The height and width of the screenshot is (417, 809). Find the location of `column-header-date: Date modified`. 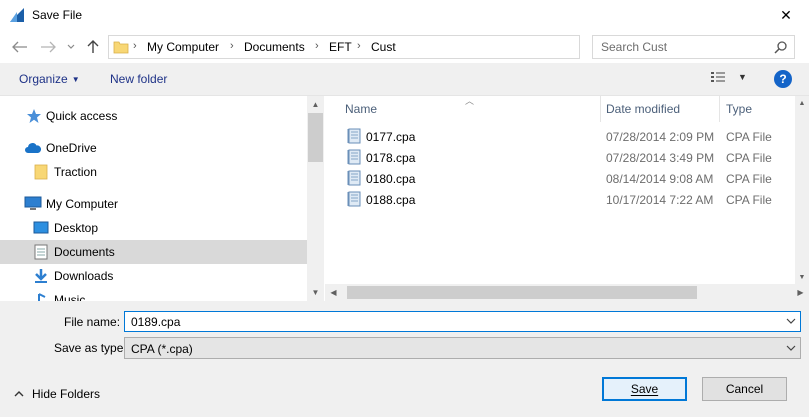

column-header-date: Date modified is located at coordinates (660, 109).